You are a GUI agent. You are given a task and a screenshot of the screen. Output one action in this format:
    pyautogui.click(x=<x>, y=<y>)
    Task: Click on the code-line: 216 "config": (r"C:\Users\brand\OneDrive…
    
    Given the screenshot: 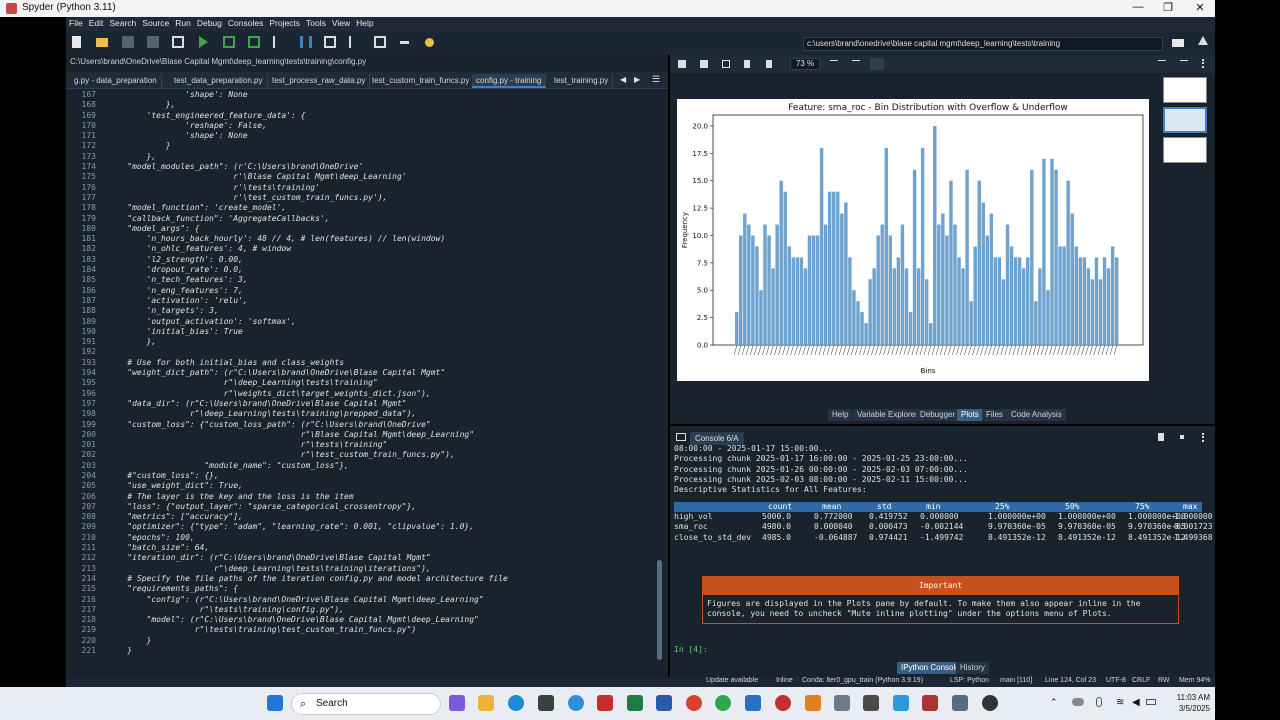 What is the action you would take?
    pyautogui.click(x=361, y=600)
    